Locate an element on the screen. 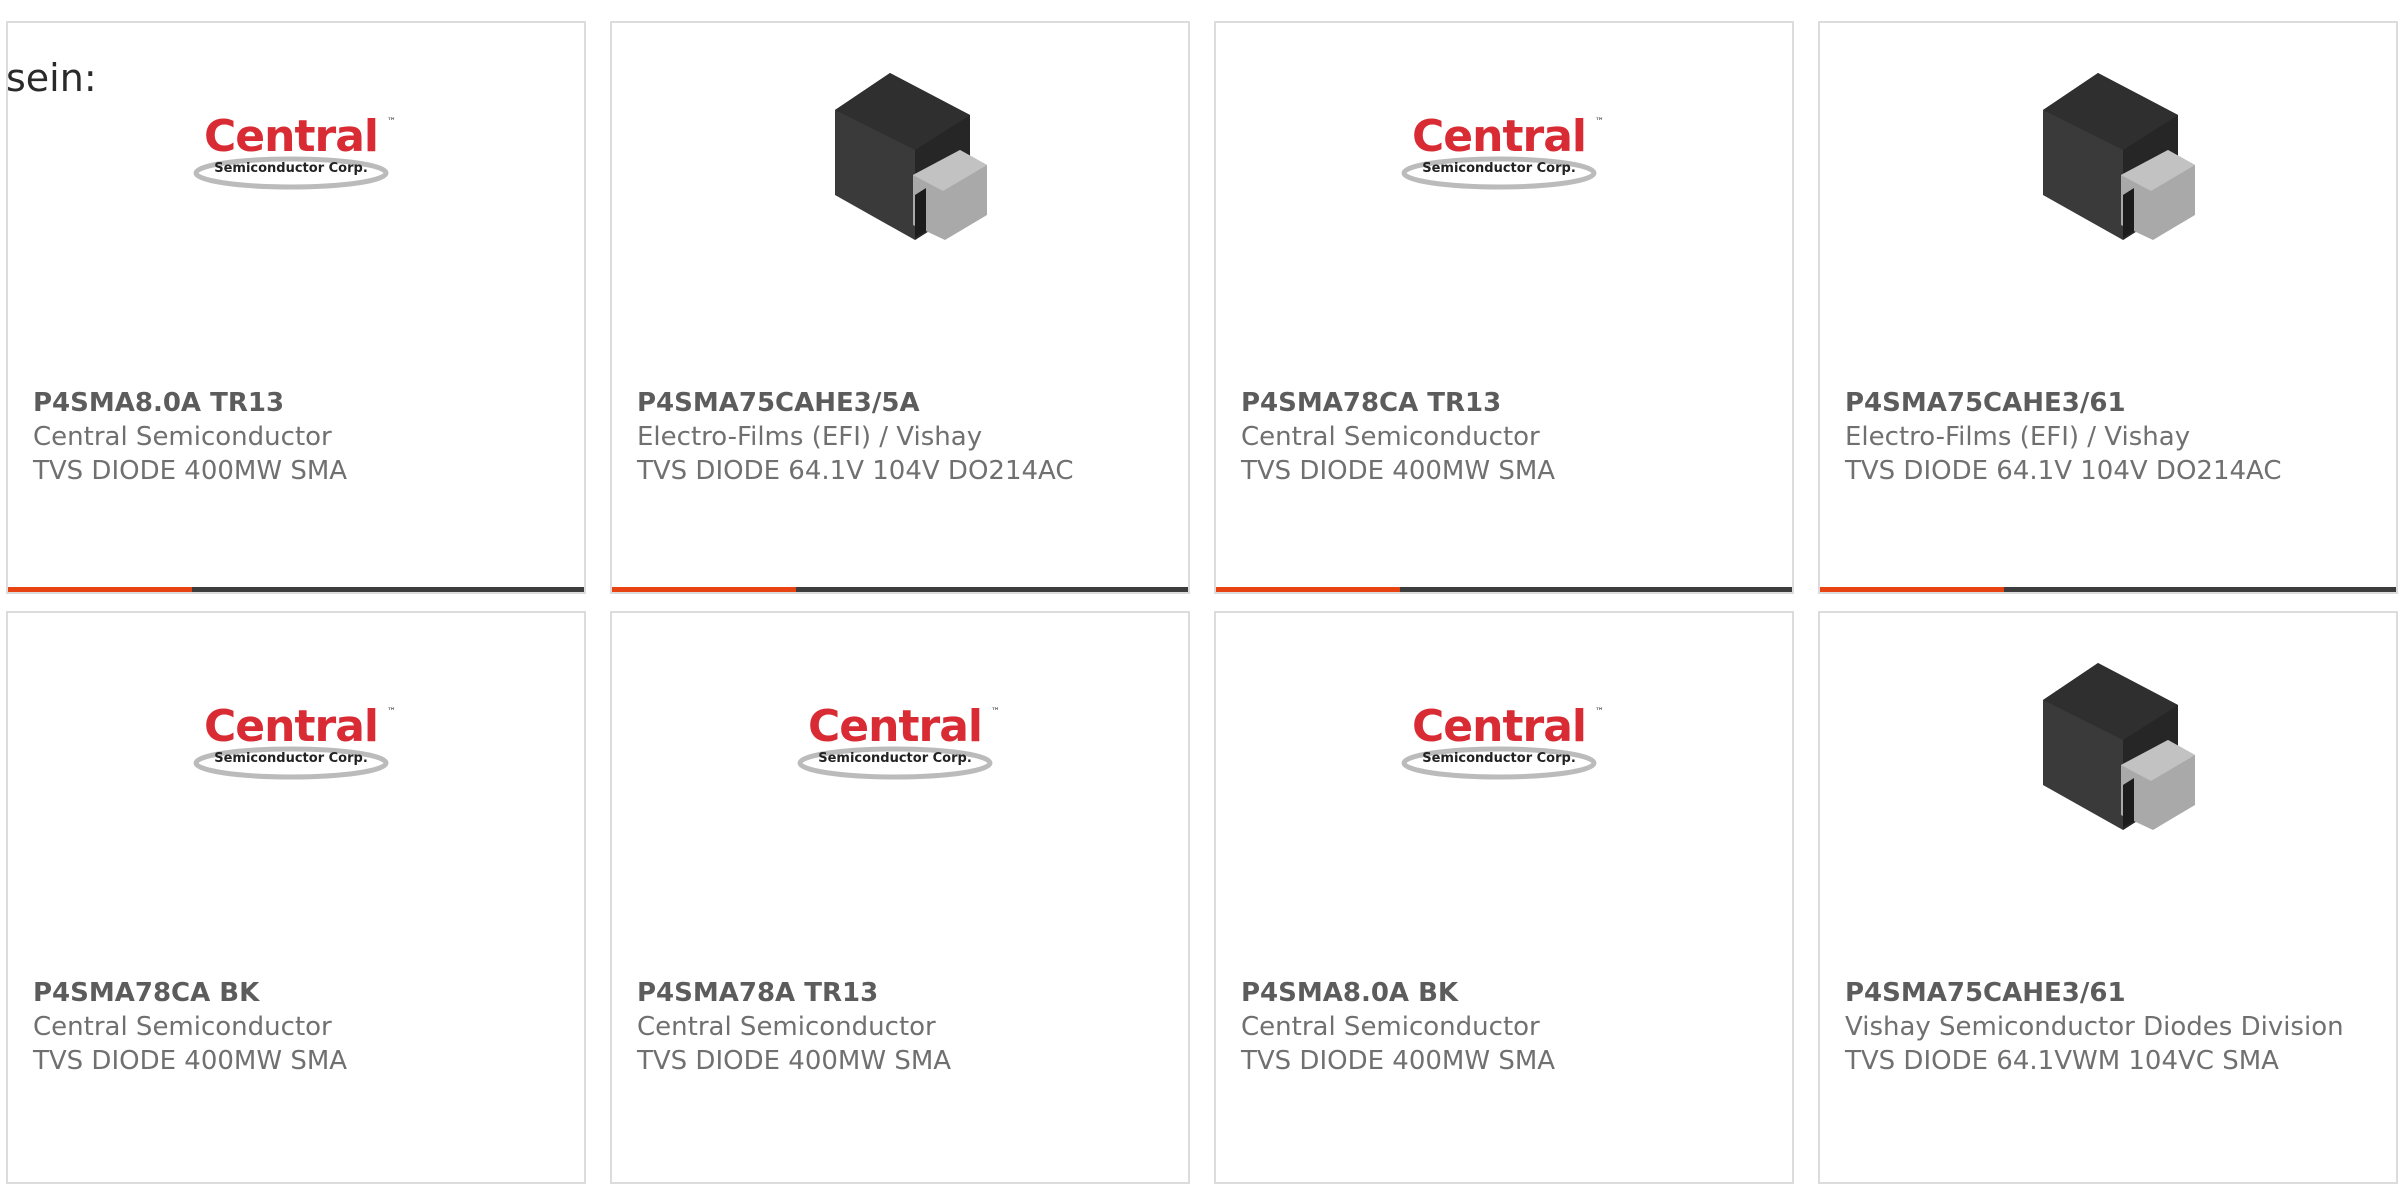  product-manufacturer: Vishay Semiconductor Diodes Division is located at coordinates (2094, 1027).